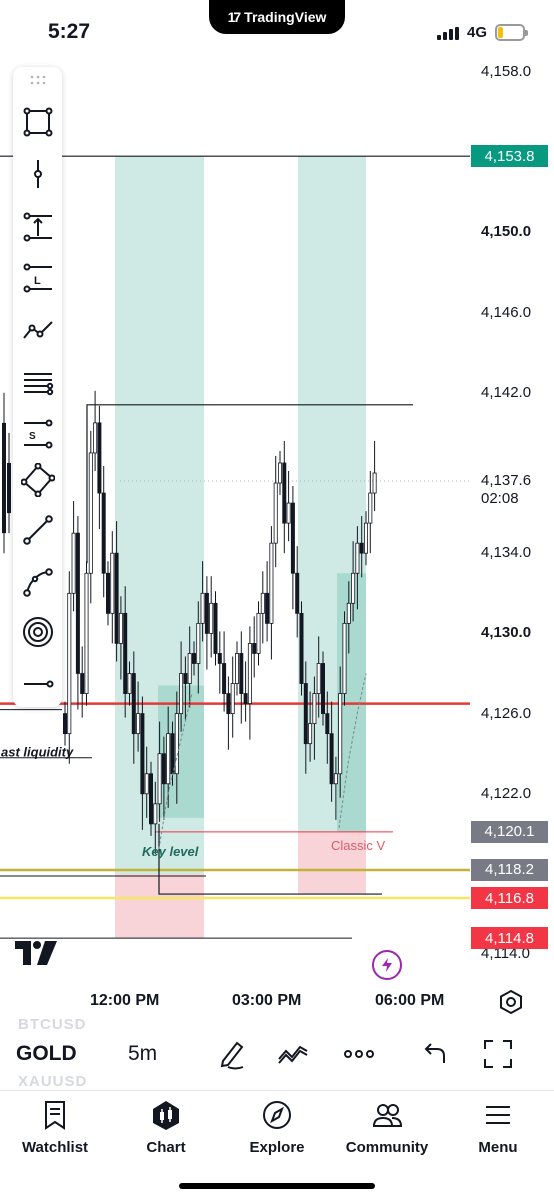 This screenshot has width=554, height=1200. Describe the element at coordinates (32, 436) in the screenshot. I see `svg-text: S` at that location.